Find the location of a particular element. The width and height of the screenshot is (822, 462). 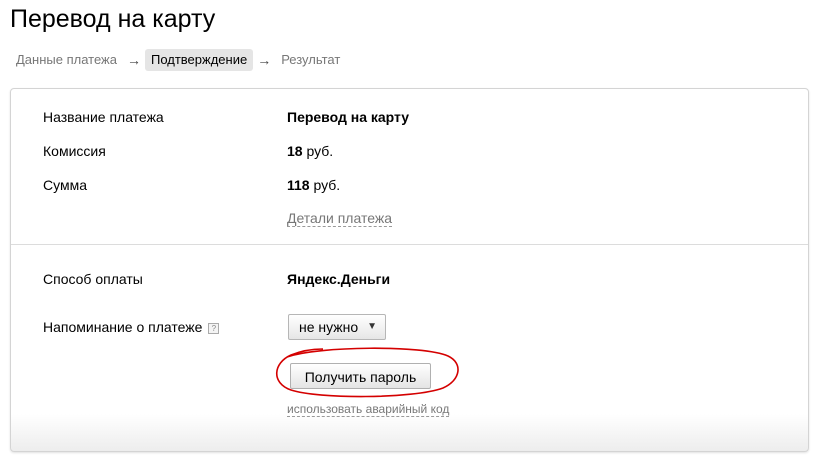

commission-amount: 18 is located at coordinates (295, 151).